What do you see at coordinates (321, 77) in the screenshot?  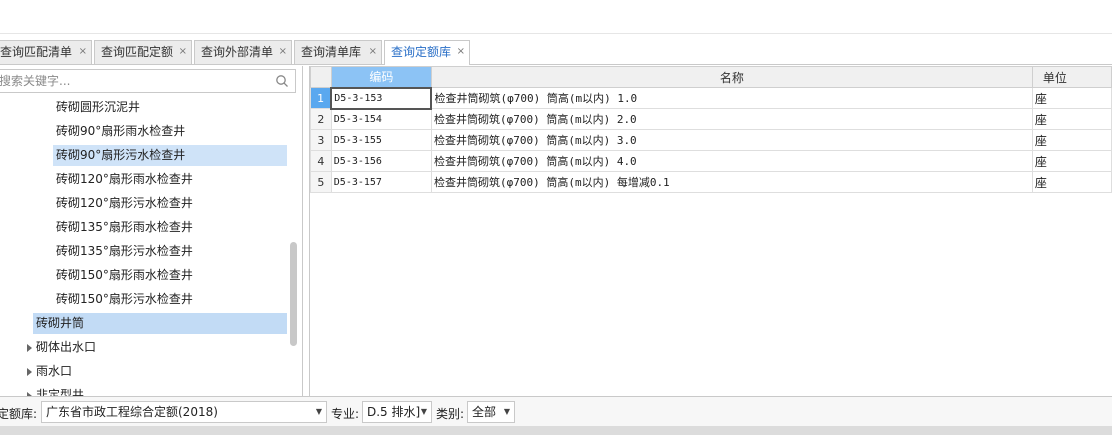 I see `corner-cell` at bounding box center [321, 77].